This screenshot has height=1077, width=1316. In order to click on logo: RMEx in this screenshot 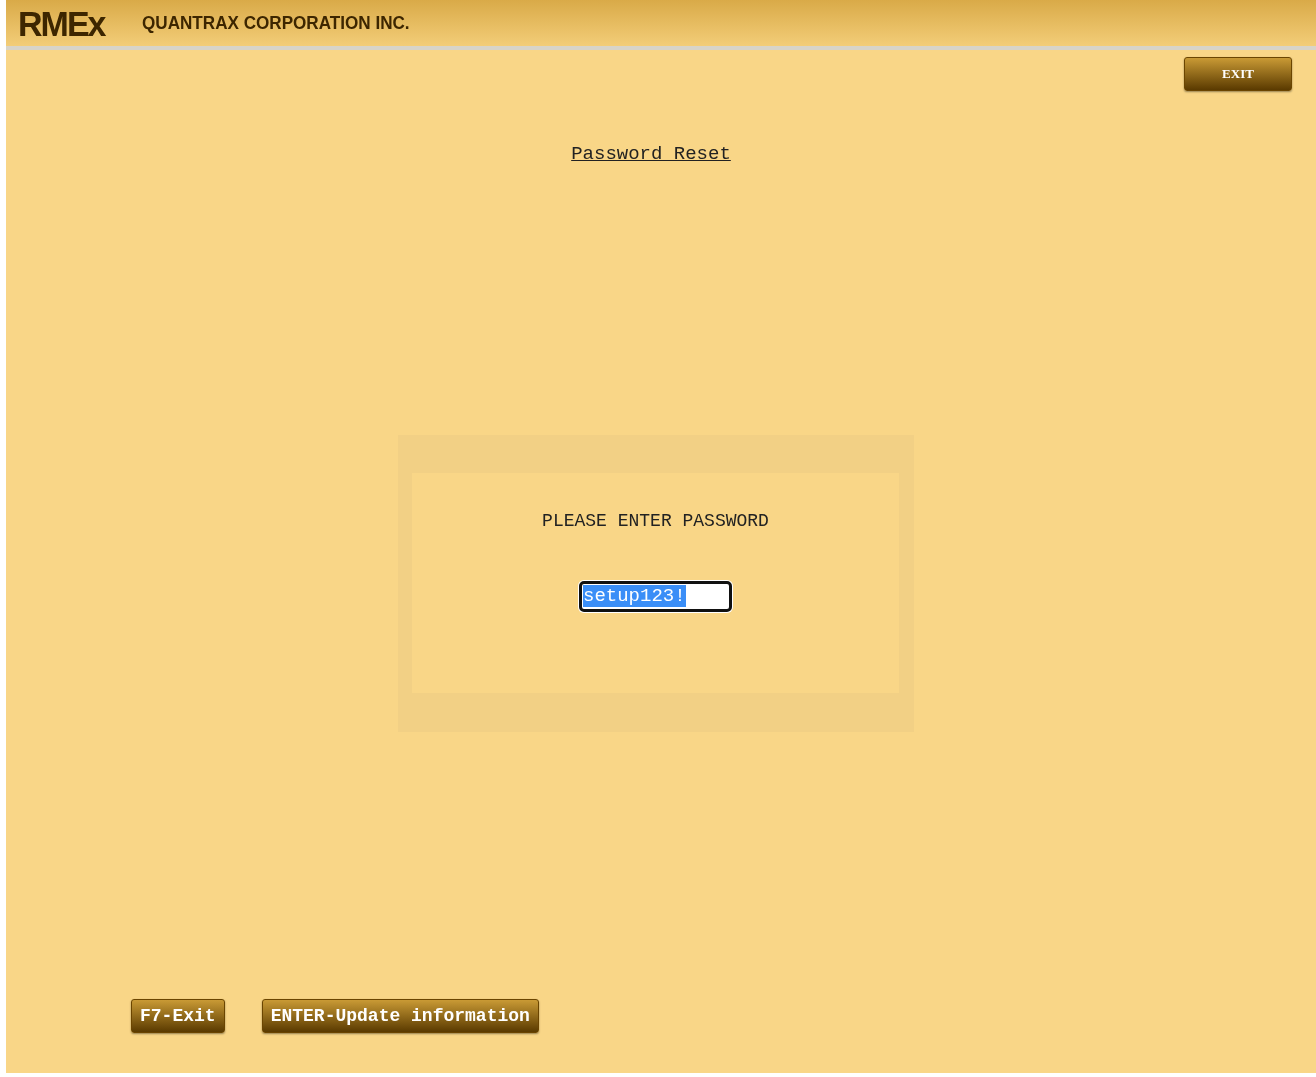, I will do `click(61, 23)`.